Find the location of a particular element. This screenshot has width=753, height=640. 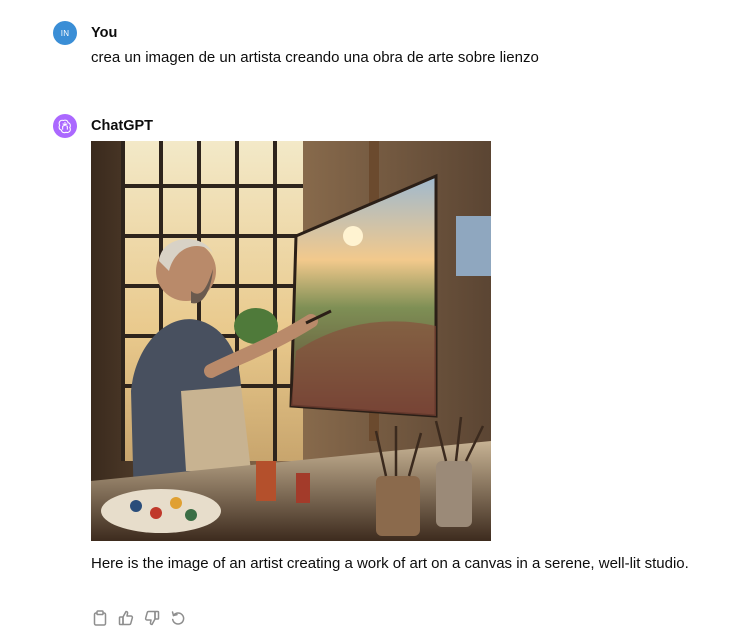

user-avatar: IN is located at coordinates (65, 33).